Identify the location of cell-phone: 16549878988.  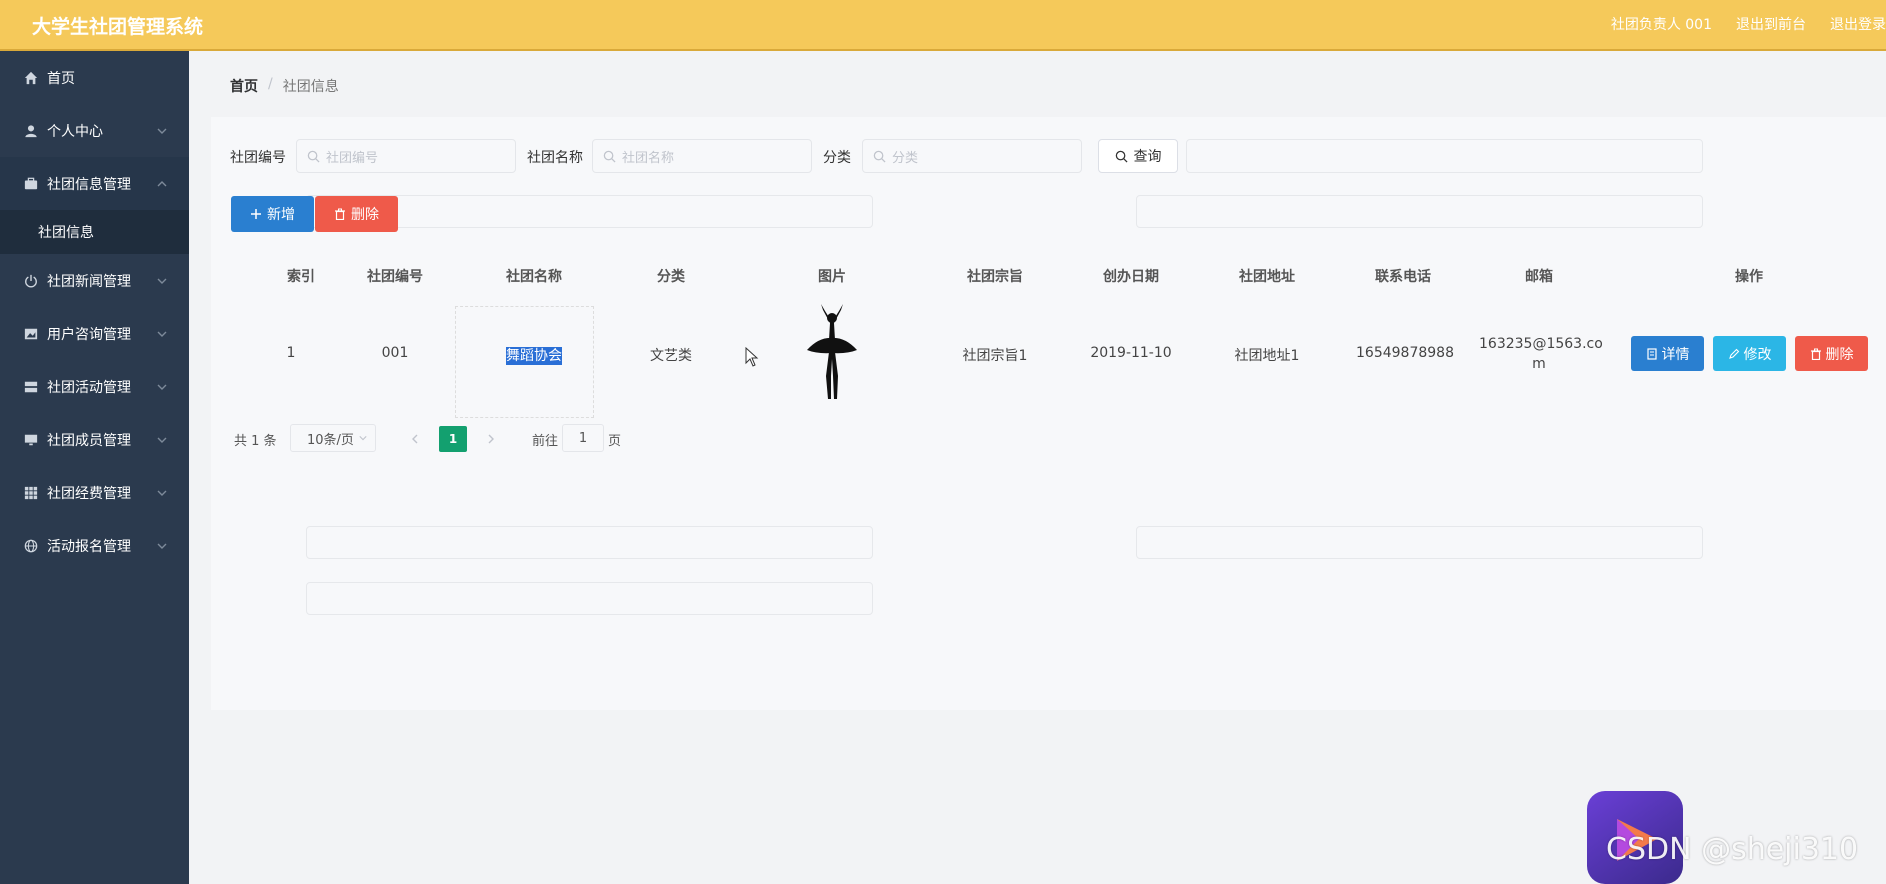
(1405, 353).